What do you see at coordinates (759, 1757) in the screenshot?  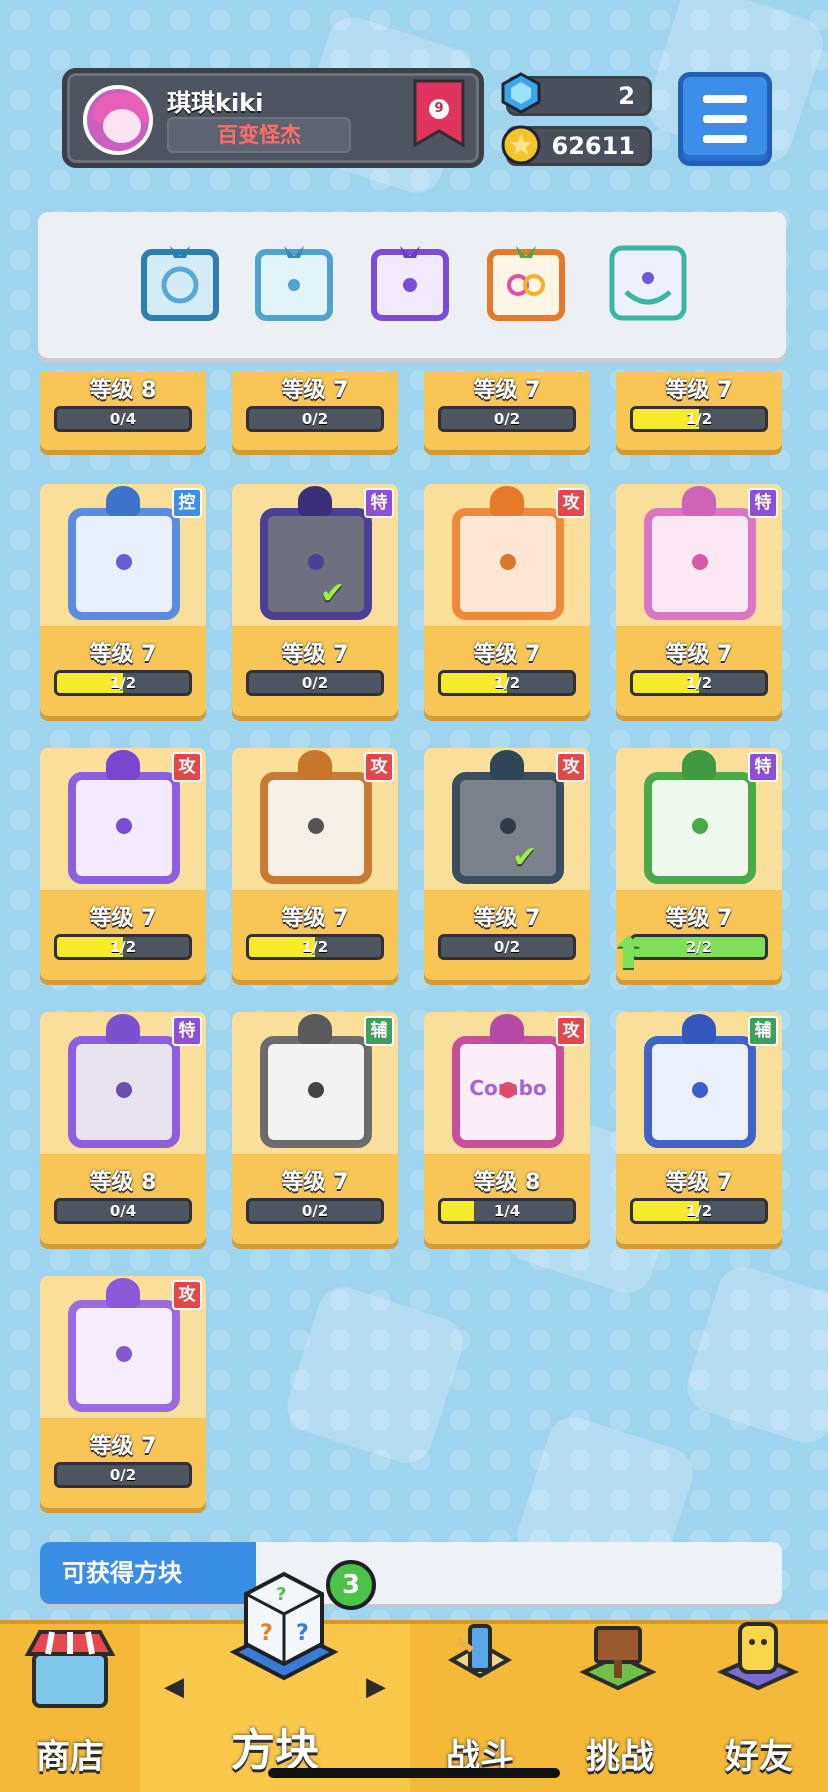 I see `nav-friends-label: 好友` at bounding box center [759, 1757].